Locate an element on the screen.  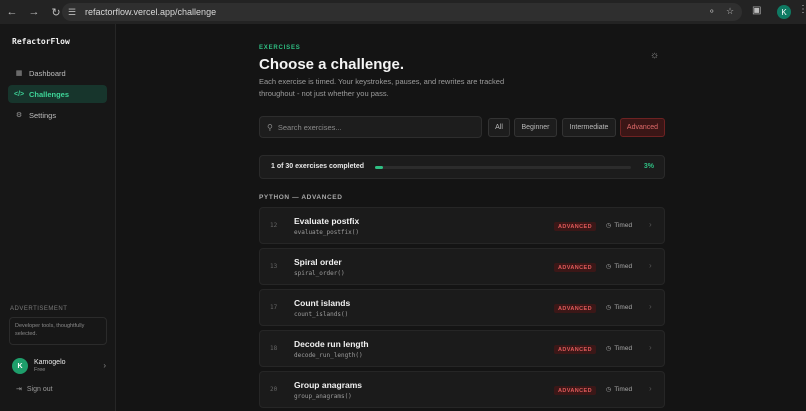
filter-intermediate-button: Intermediate is located at coordinates (589, 127).